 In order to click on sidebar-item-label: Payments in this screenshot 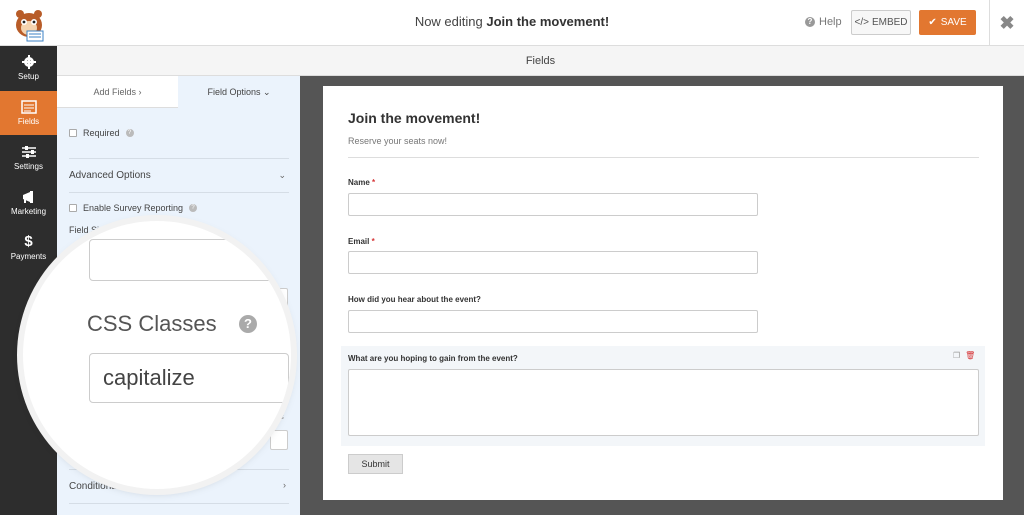, I will do `click(28, 256)`.